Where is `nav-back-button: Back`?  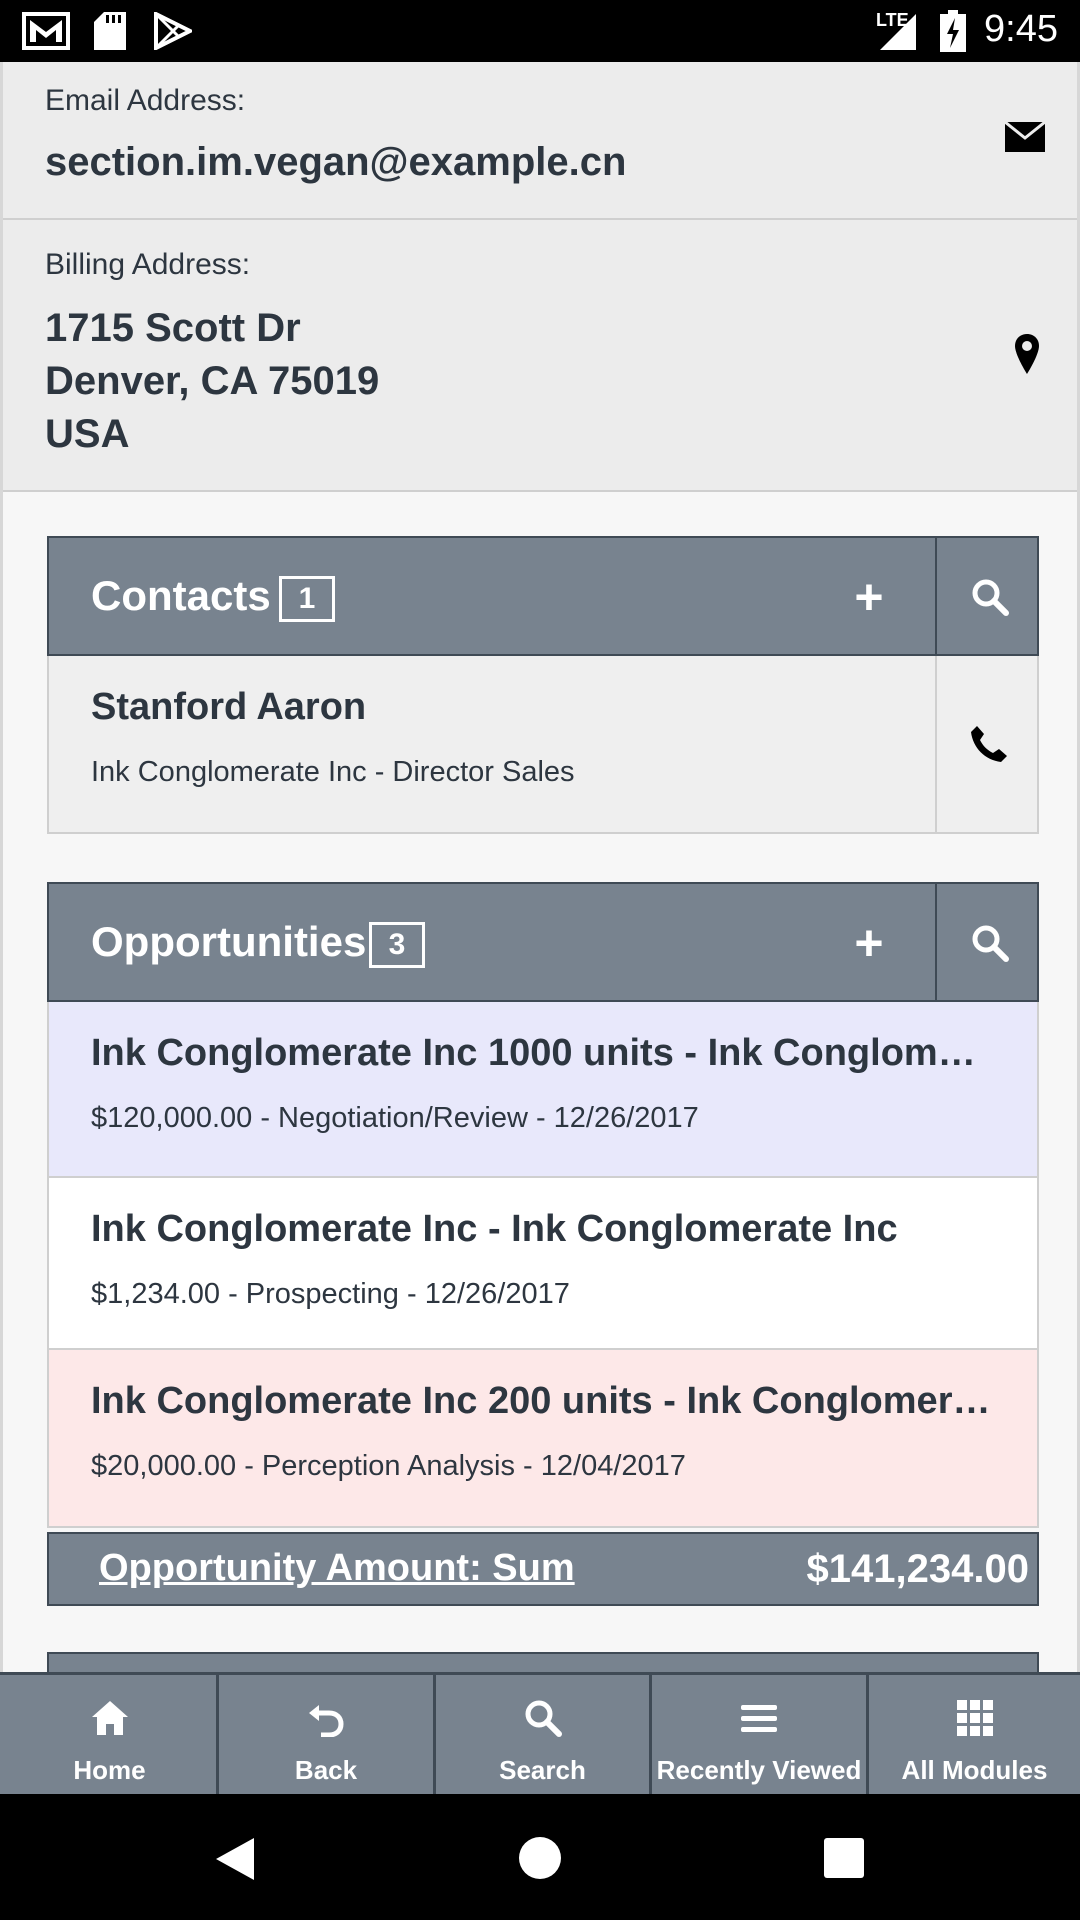 nav-back-button: Back is located at coordinates (327, 1734).